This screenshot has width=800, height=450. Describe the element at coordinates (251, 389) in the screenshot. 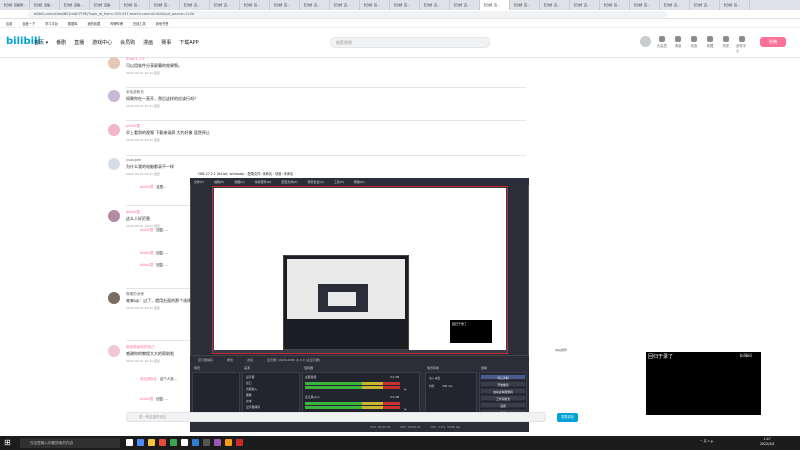

I see `obs-source-item: 音频输入` at that location.